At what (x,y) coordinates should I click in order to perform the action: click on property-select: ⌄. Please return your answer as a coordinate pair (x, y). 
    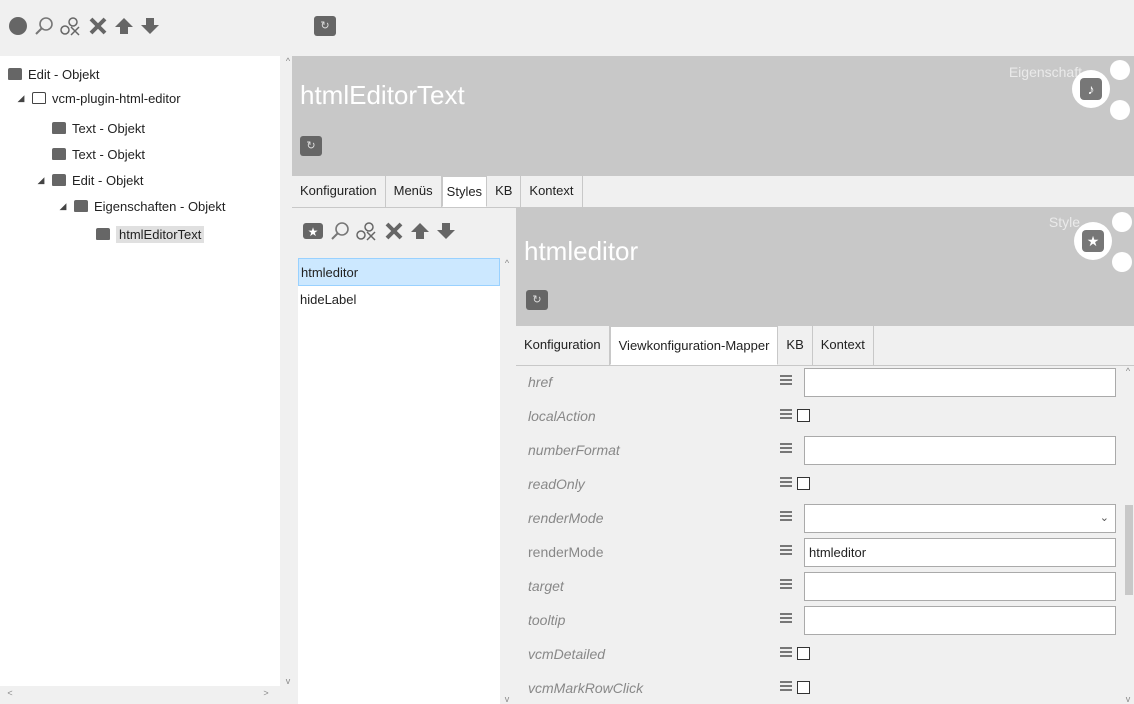
    Looking at the image, I should click on (960, 518).